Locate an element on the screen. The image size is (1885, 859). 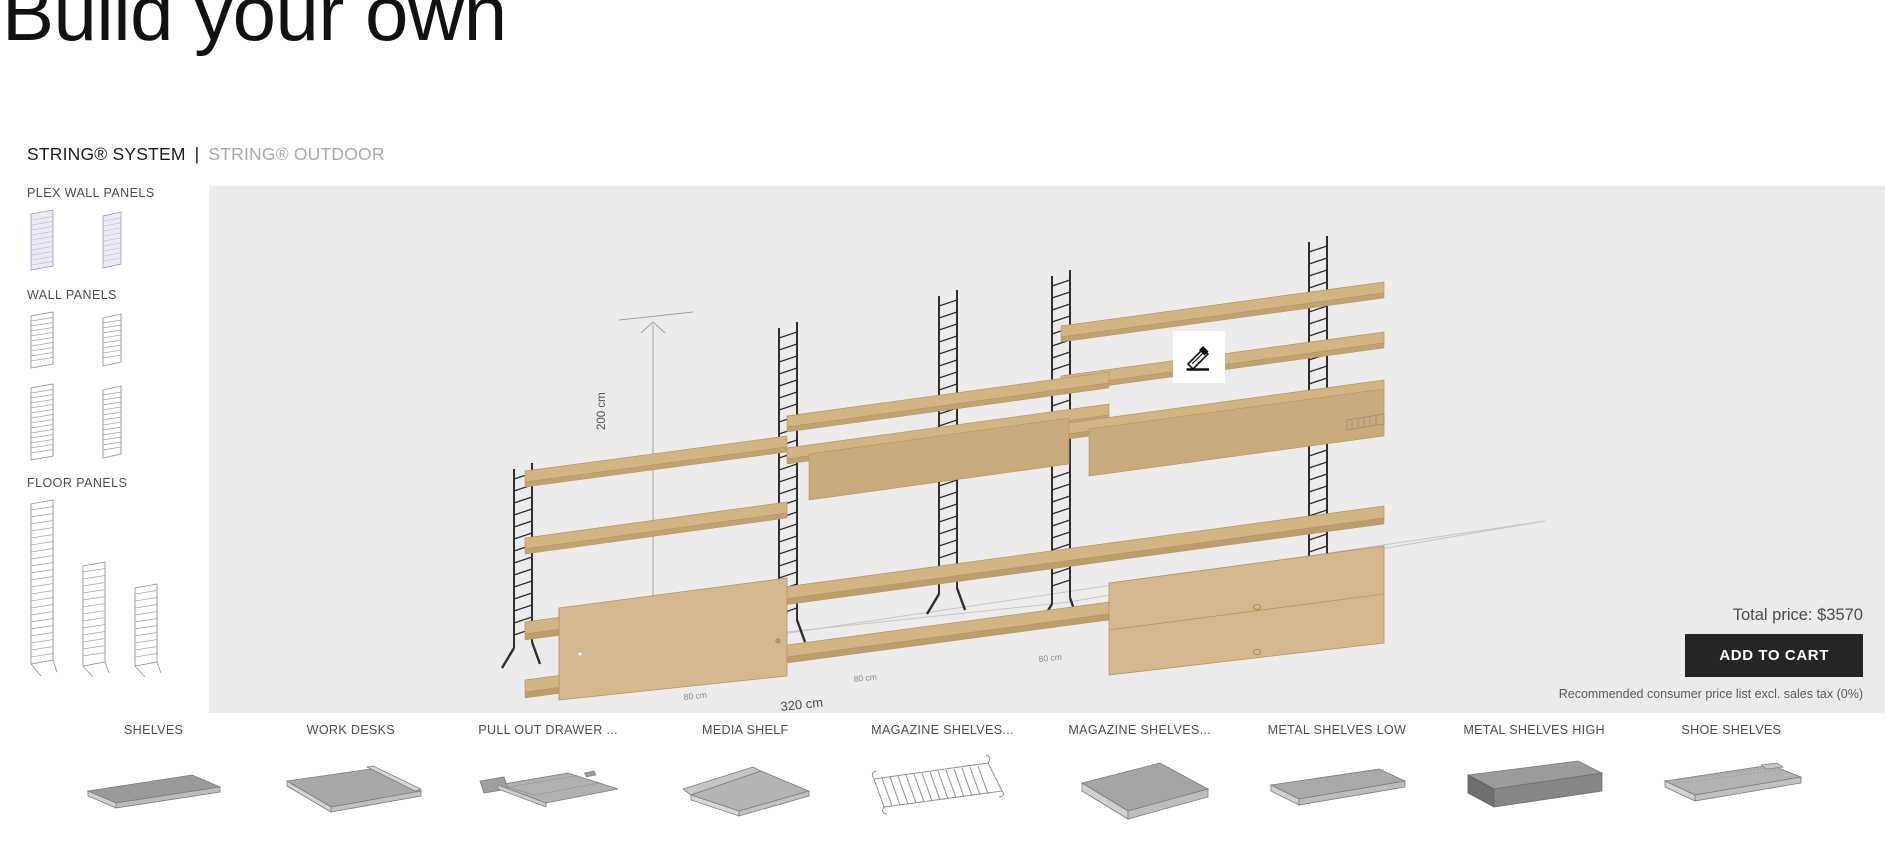
metal-shelf-high-thumb-icon is located at coordinates (1535, 784).